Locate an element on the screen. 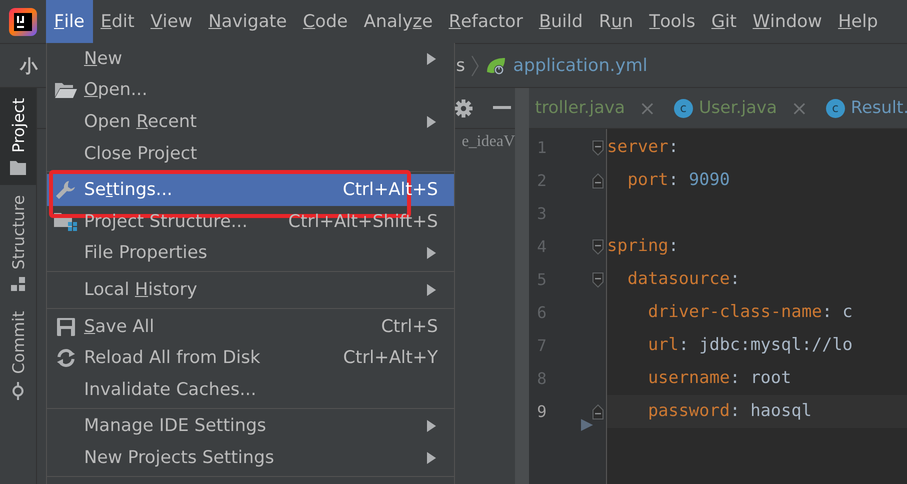  menu-bar-item: Code is located at coordinates (325, 21).